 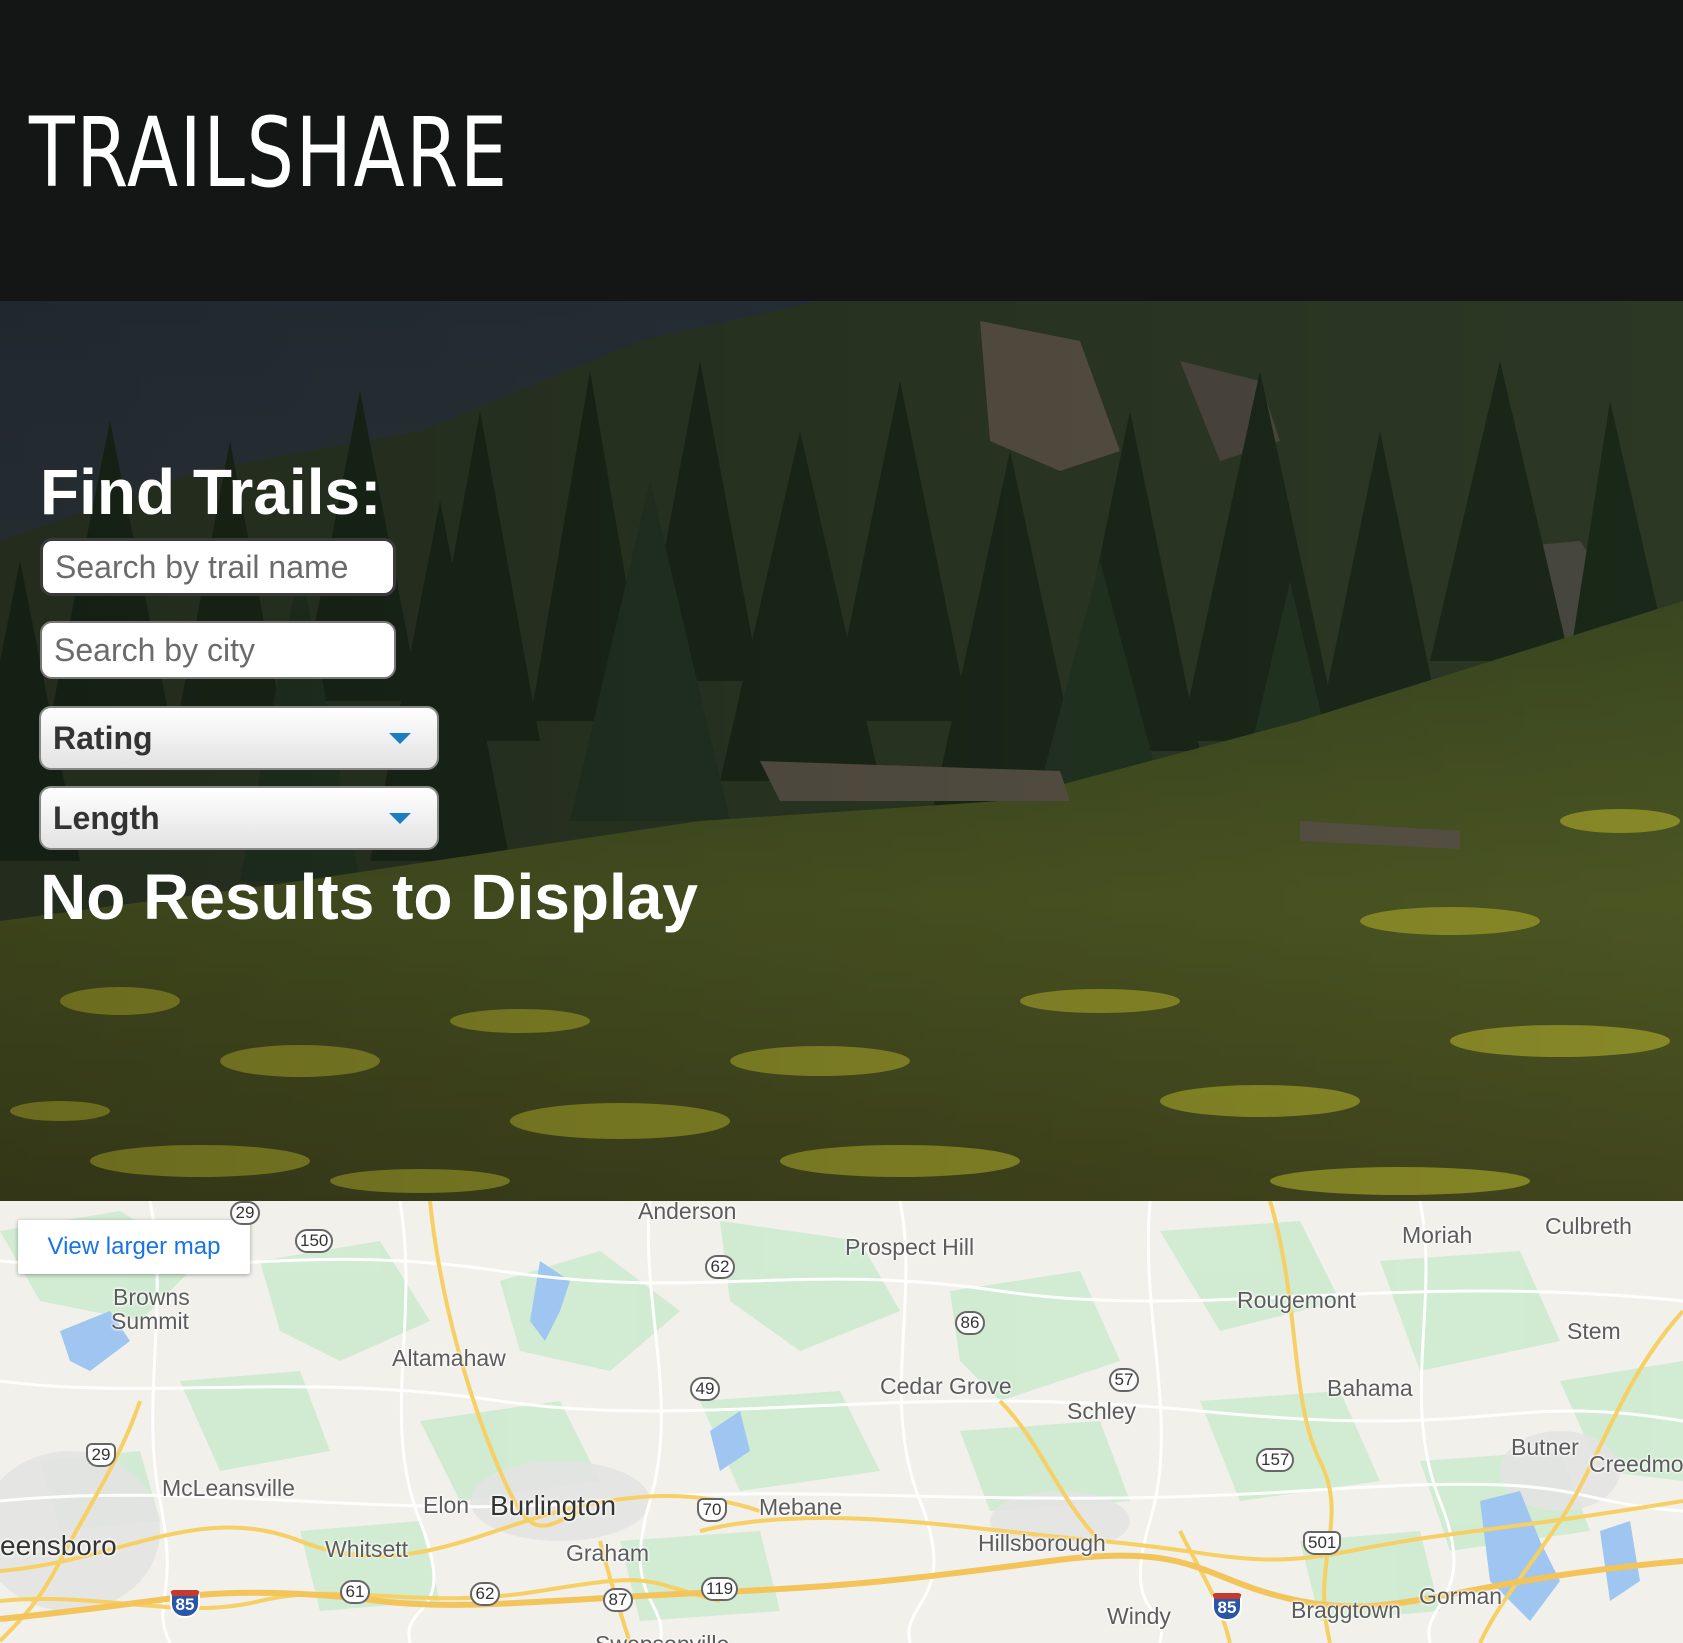 I want to click on map-place-label: Anderson, so click(x=687, y=1212).